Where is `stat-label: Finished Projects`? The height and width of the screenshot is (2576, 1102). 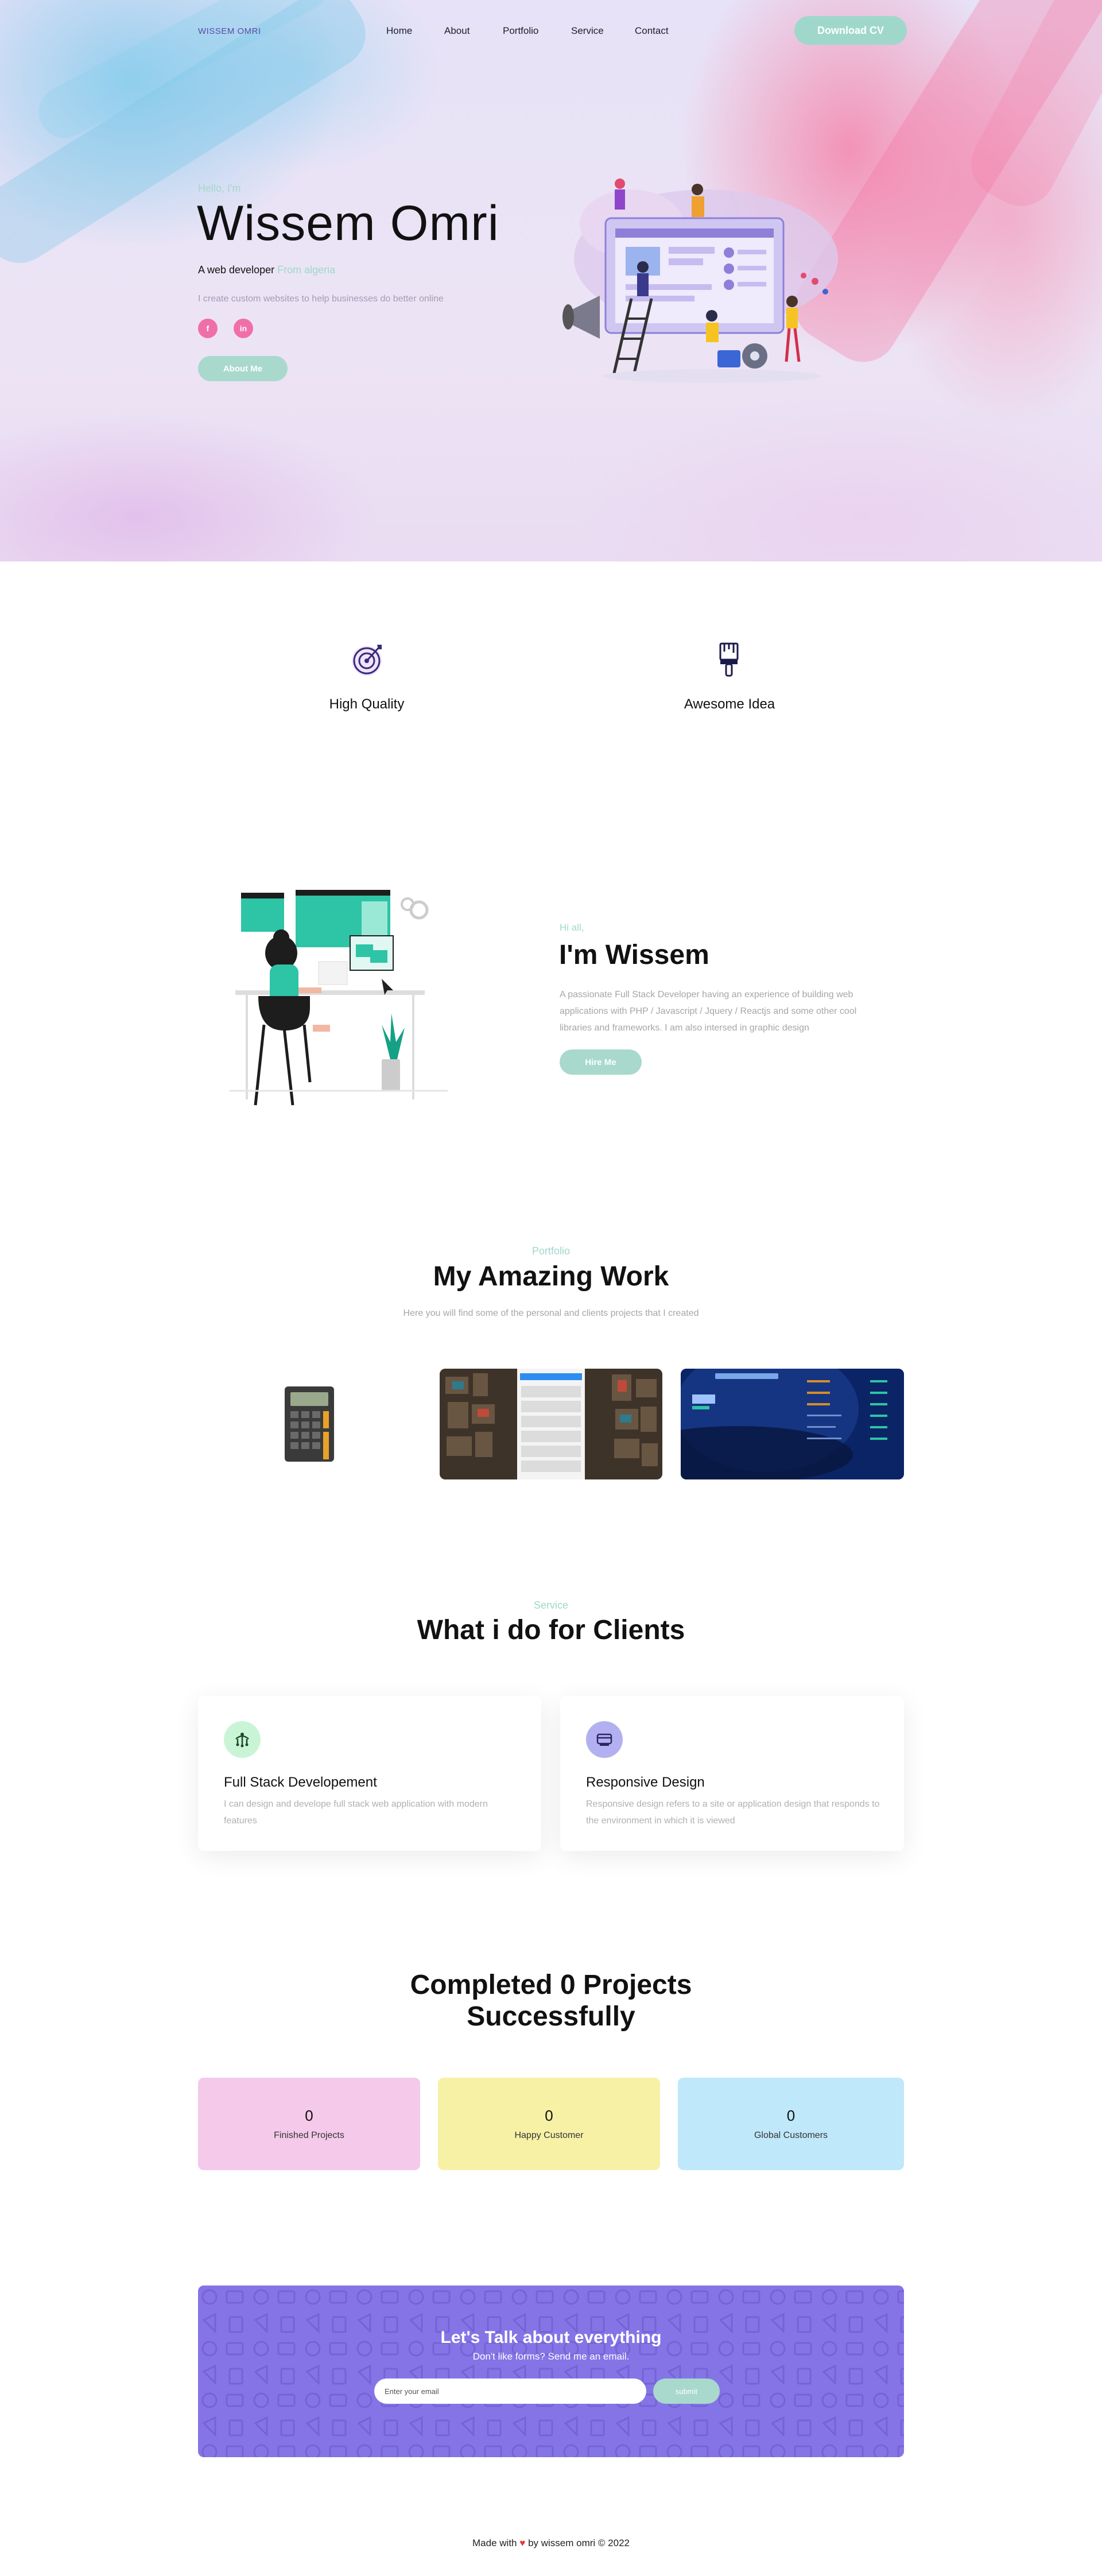
stat-label: Finished Projects is located at coordinates (309, 2135).